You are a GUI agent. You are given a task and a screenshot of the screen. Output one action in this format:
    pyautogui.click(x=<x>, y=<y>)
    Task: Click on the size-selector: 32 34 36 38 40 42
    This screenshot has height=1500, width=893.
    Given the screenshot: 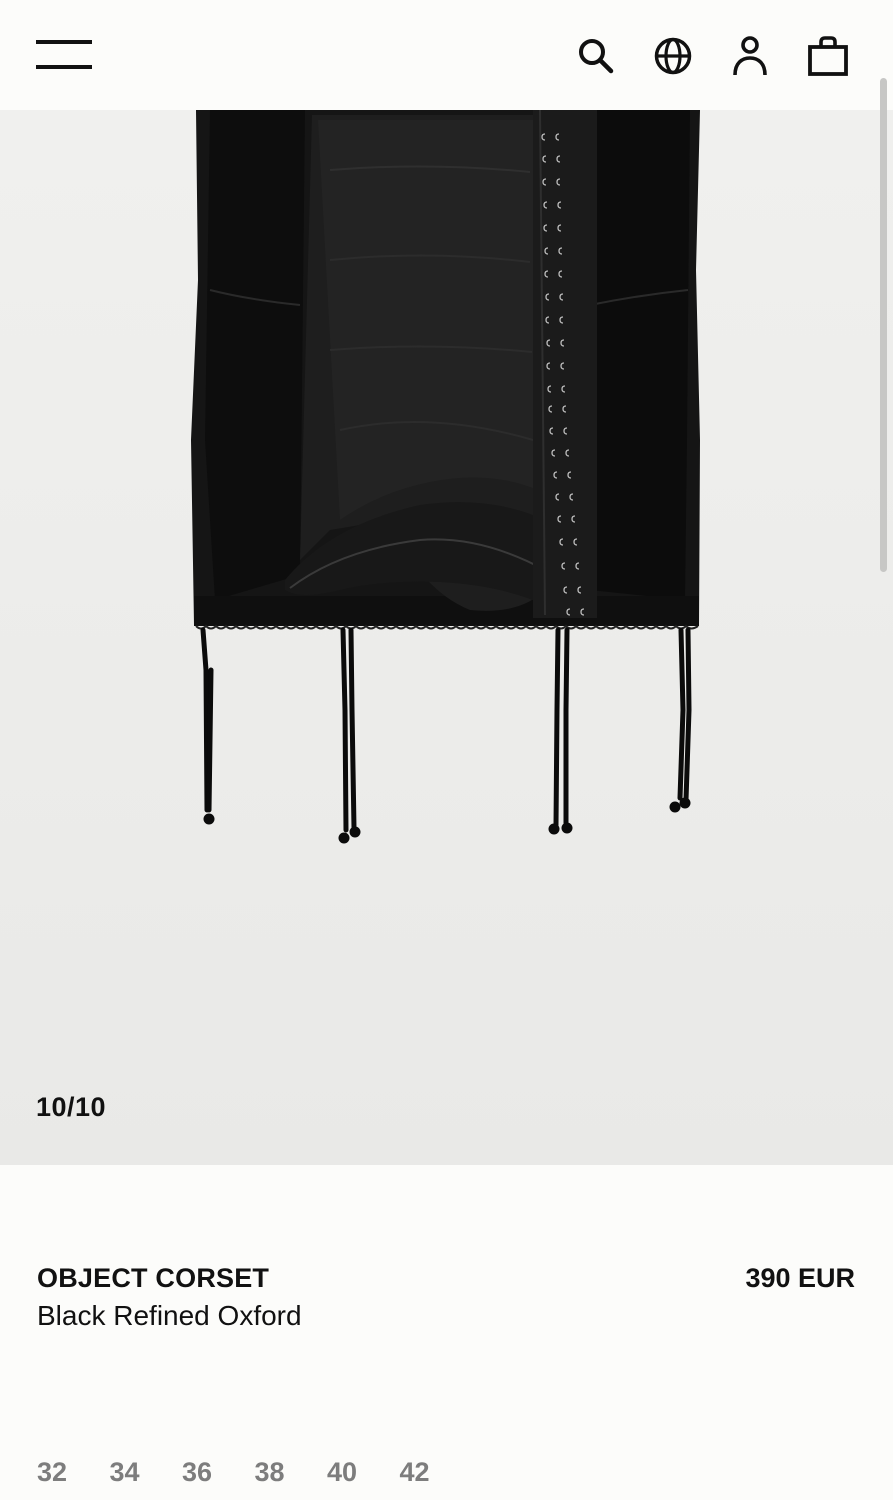 What is the action you would take?
    pyautogui.click(x=254, y=1472)
    